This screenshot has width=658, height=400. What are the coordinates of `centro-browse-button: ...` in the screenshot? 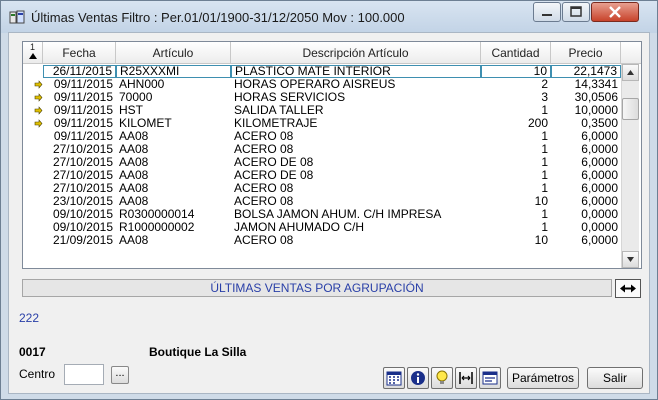 It's located at (120, 375).